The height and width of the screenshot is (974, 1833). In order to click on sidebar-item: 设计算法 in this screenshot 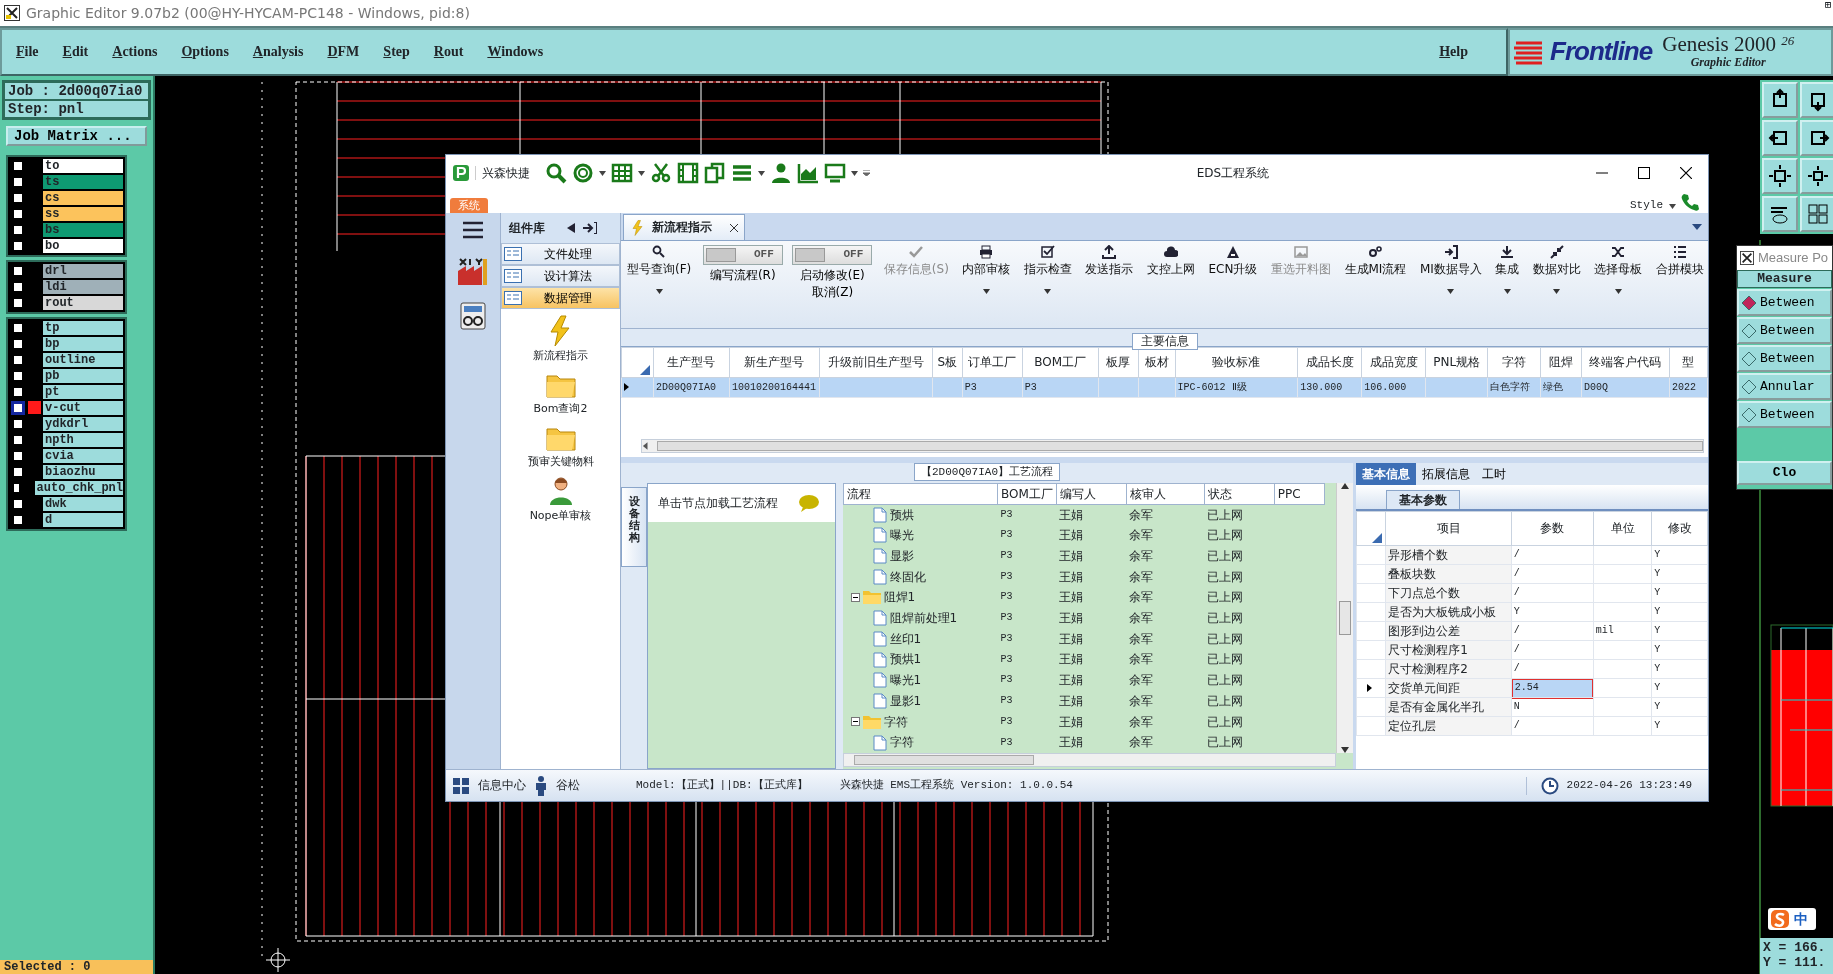, I will do `click(560, 276)`.